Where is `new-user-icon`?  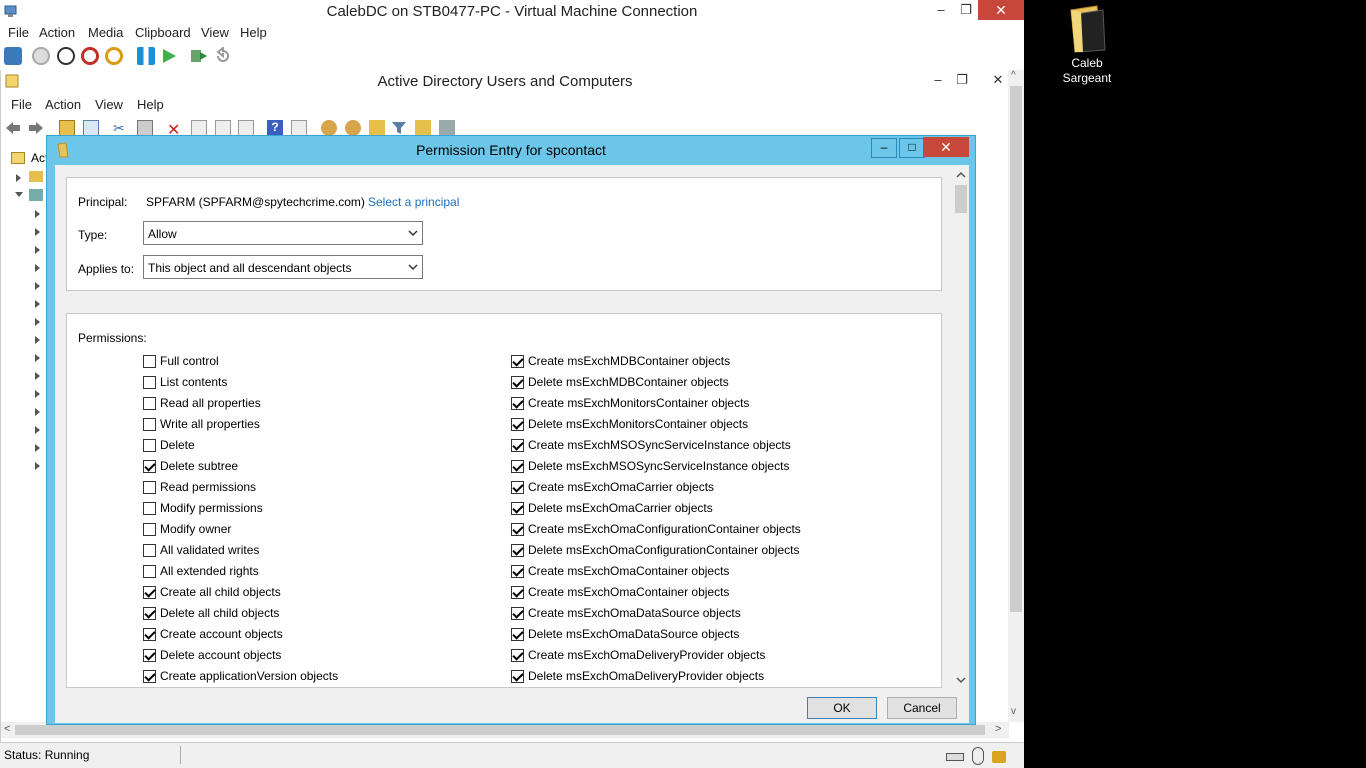
new-user-icon is located at coordinates (329, 128).